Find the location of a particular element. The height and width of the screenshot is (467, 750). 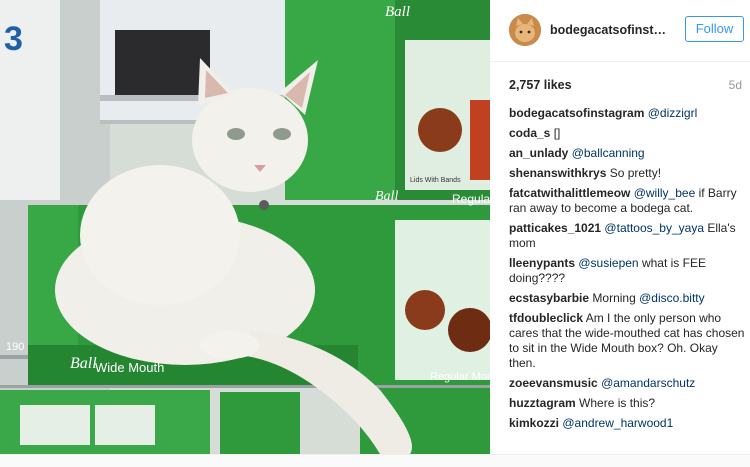

cat-avatar-icon is located at coordinates (525, 30).